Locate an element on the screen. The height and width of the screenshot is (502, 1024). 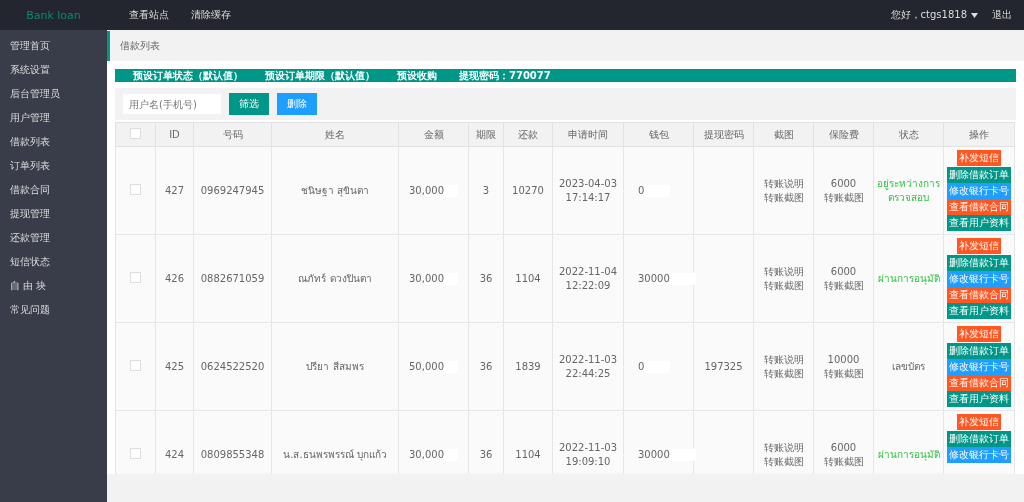
sidebar-item: 提现管理 is located at coordinates (53, 214).